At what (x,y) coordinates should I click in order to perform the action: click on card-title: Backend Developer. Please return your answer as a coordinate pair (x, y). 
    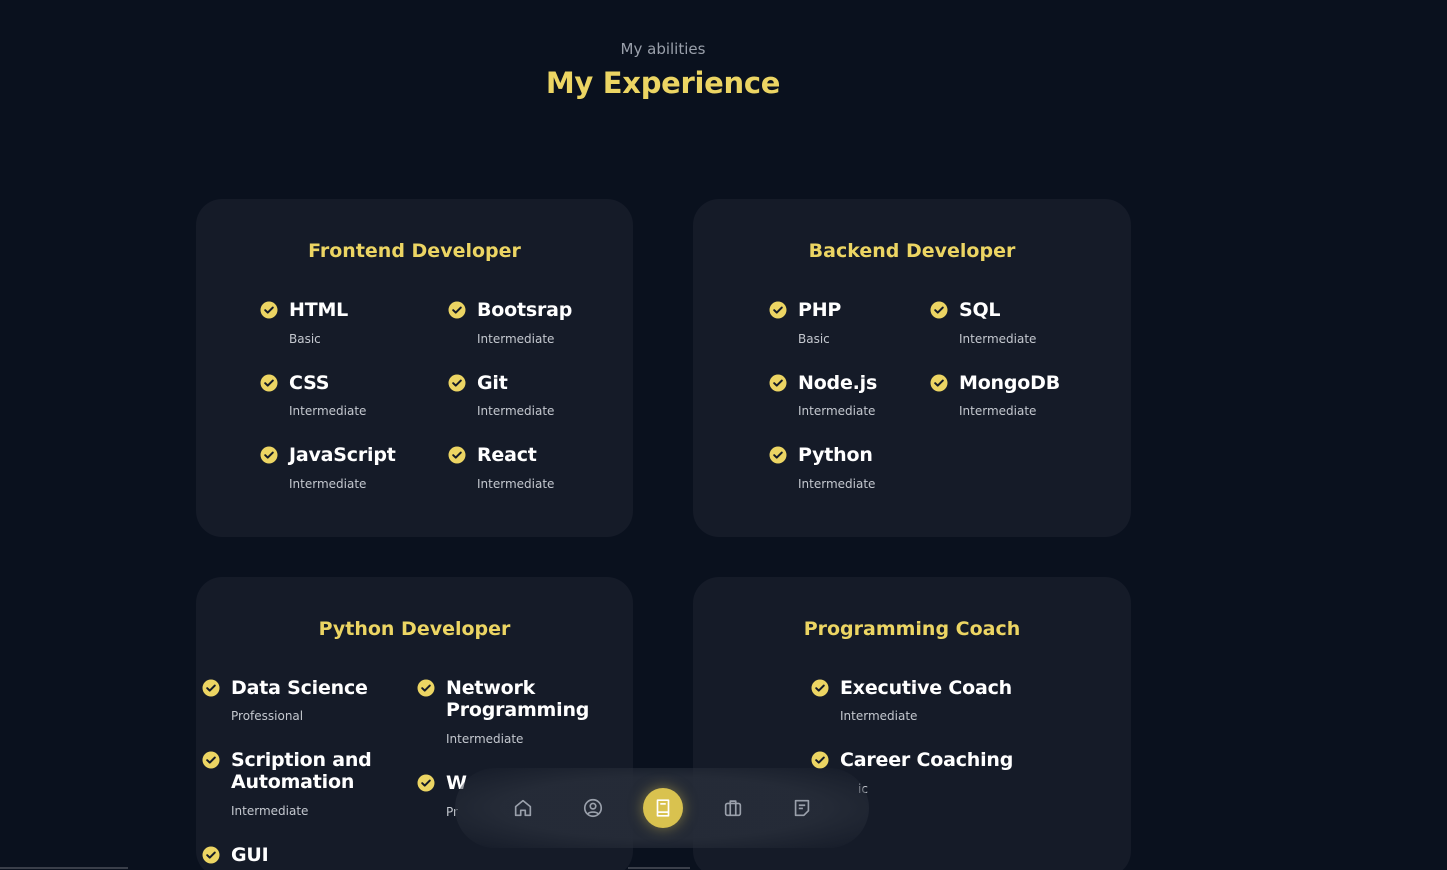
    Looking at the image, I should click on (912, 251).